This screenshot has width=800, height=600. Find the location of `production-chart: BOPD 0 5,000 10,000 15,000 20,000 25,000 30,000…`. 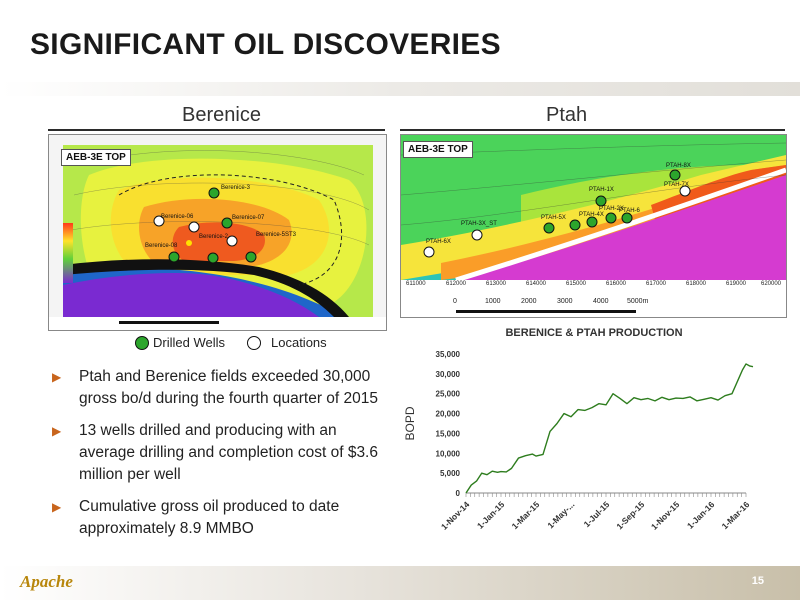

production-chart: BOPD 0 5,000 10,000 15,000 20,000 25,000 30,000… is located at coordinates (578, 441).